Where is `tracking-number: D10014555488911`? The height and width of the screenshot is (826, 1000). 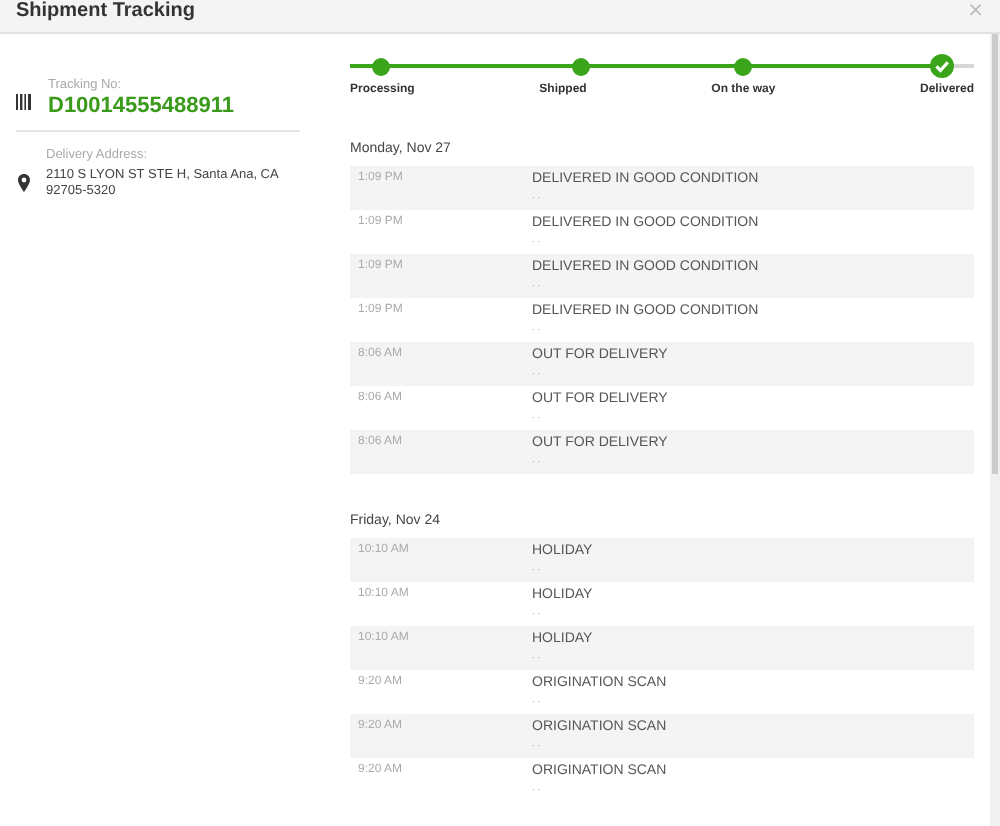
tracking-number: D10014555488911 is located at coordinates (141, 106).